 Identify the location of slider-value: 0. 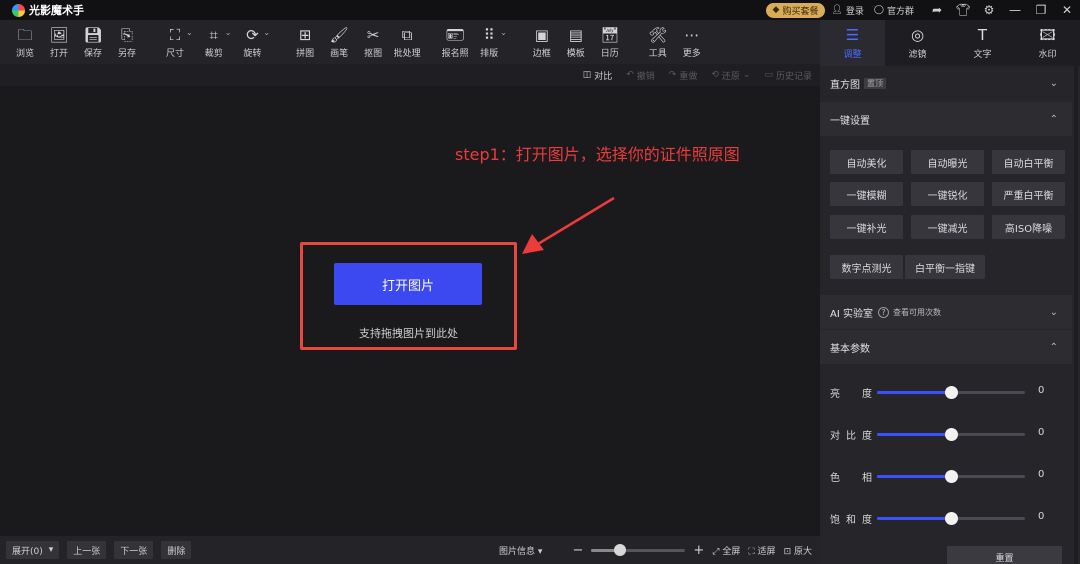
(1041, 474).